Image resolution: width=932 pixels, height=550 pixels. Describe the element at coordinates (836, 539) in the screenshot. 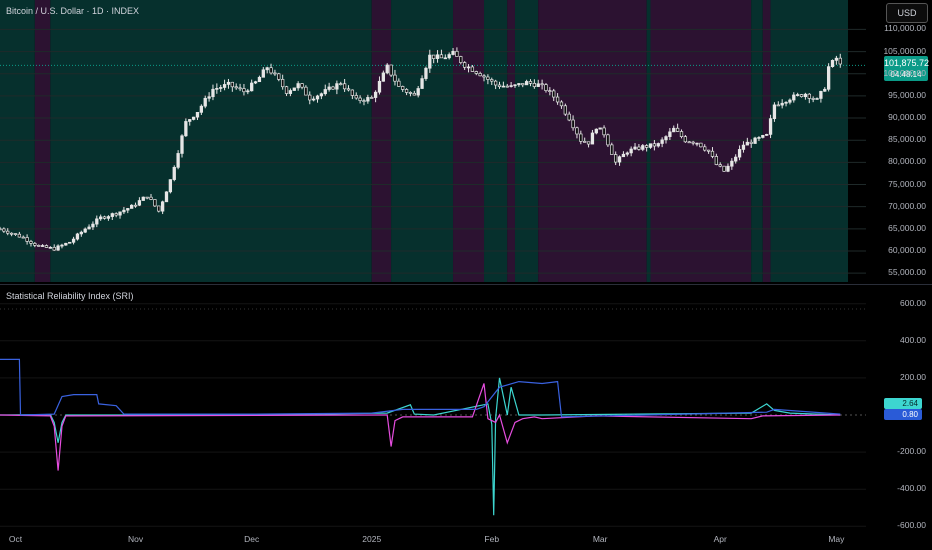

I see `x-tick-label: May` at that location.